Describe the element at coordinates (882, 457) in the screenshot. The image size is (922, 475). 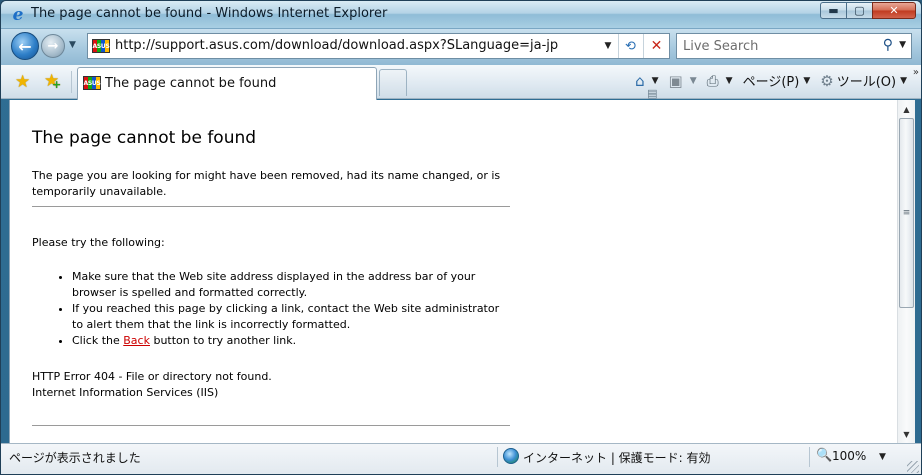
I see `zoom-dropdown-icon: ▼` at that location.